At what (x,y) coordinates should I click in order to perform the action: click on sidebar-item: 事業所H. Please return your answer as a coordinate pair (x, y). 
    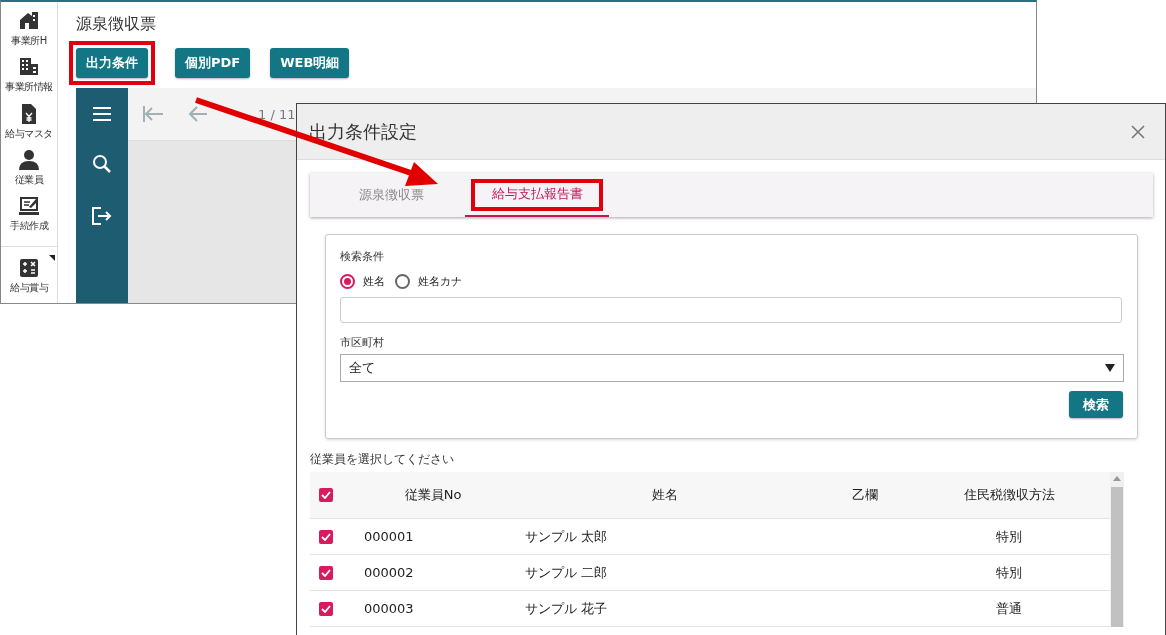
    Looking at the image, I should click on (29, 33).